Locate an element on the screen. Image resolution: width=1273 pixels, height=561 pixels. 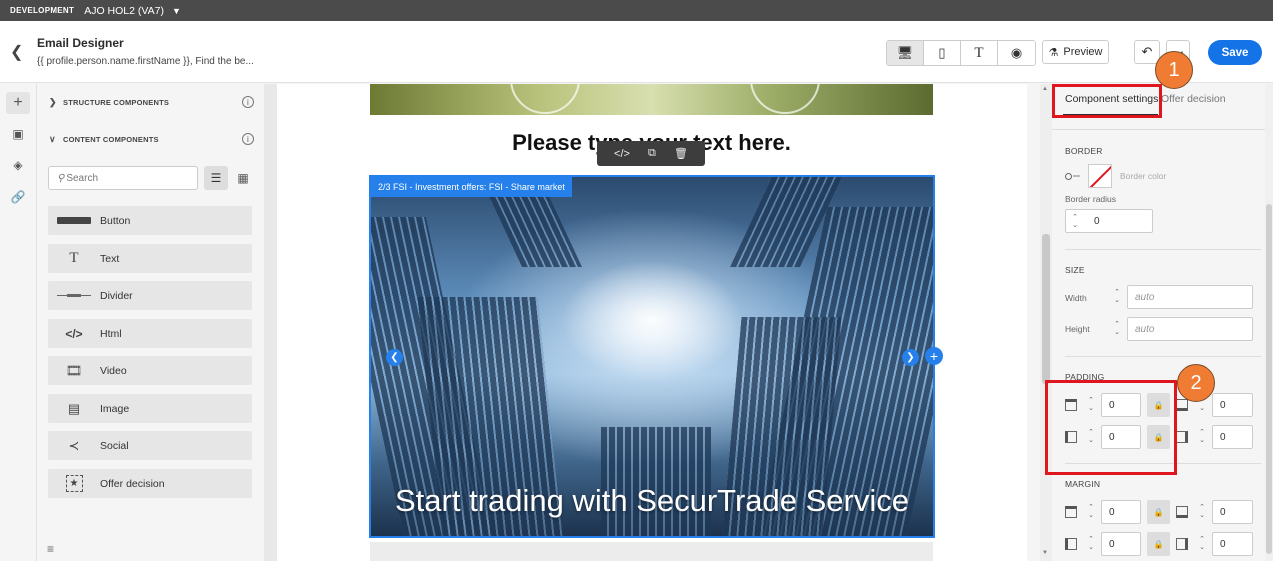
hero-image-top is located at coordinates (651, 99).